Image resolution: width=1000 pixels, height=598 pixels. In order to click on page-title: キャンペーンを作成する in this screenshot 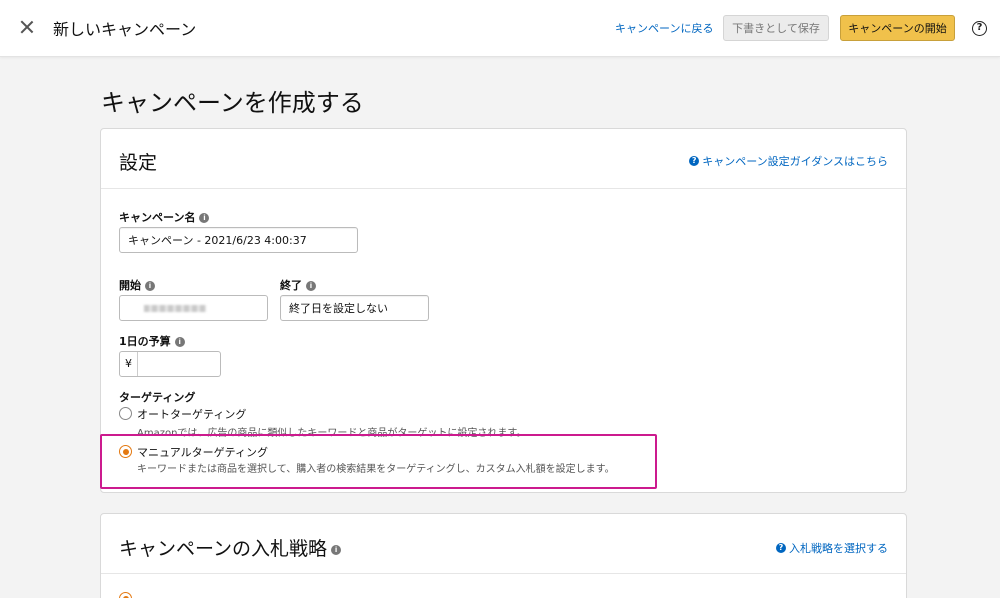, I will do `click(232, 103)`.